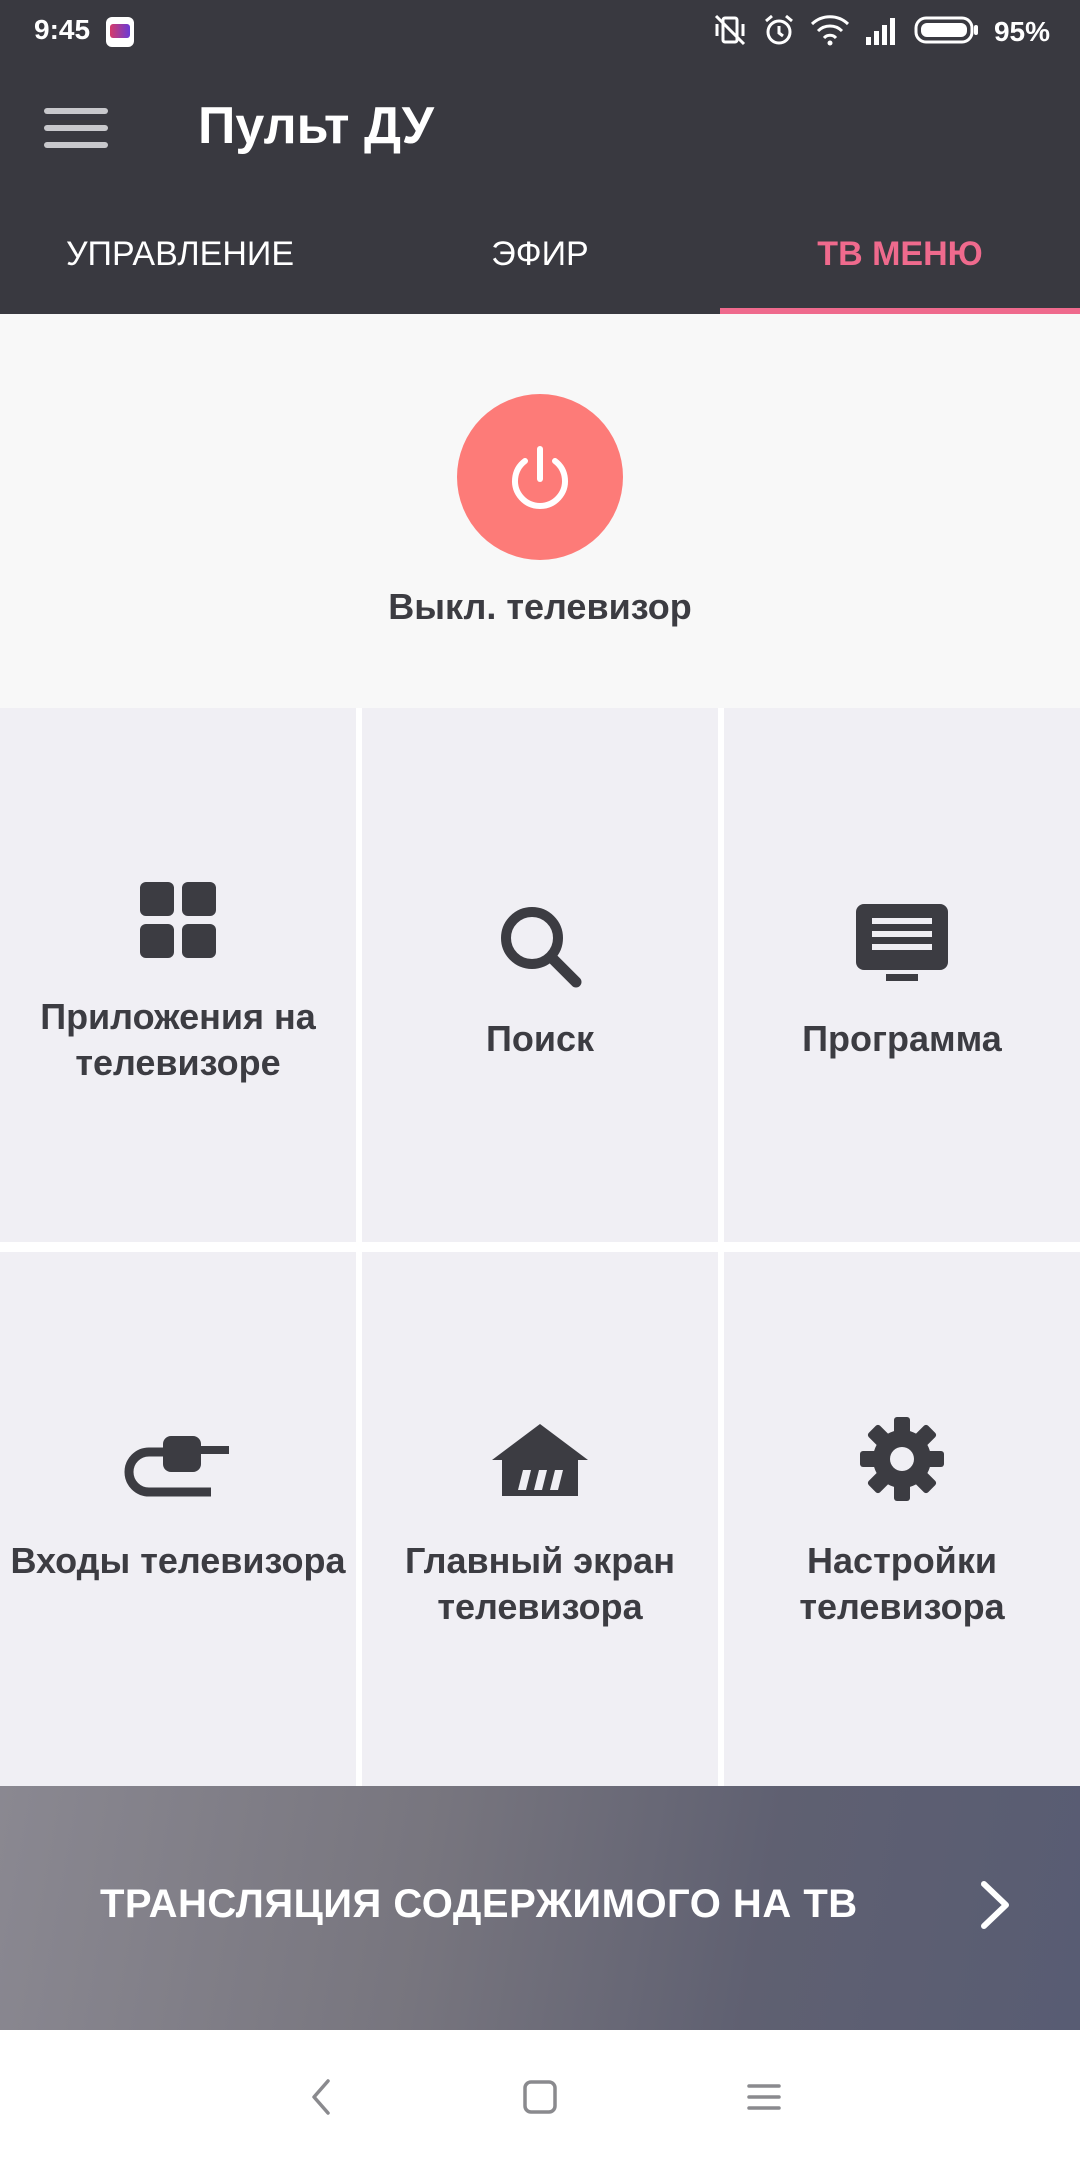 This screenshot has height=2160, width=1080. What do you see at coordinates (178, 920) in the screenshot?
I see `apps-grid-icon` at bounding box center [178, 920].